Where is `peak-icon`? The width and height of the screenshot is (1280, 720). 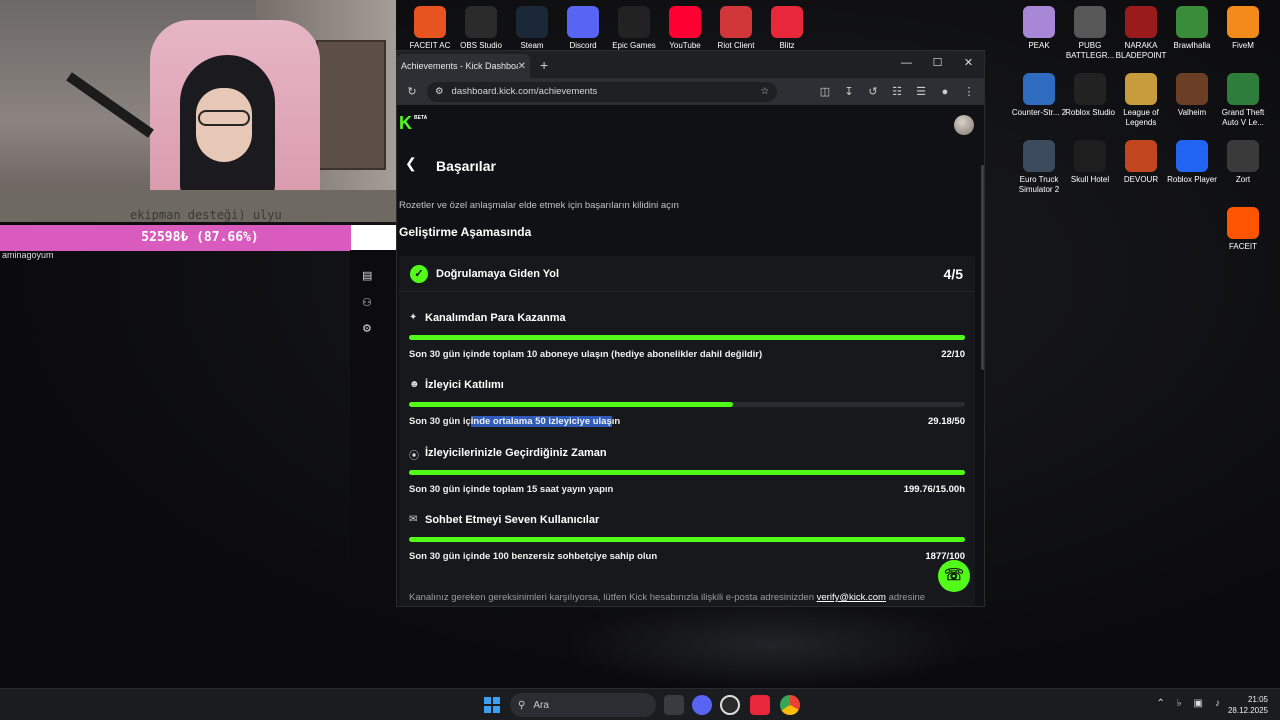
peak-icon is located at coordinates (1039, 22).